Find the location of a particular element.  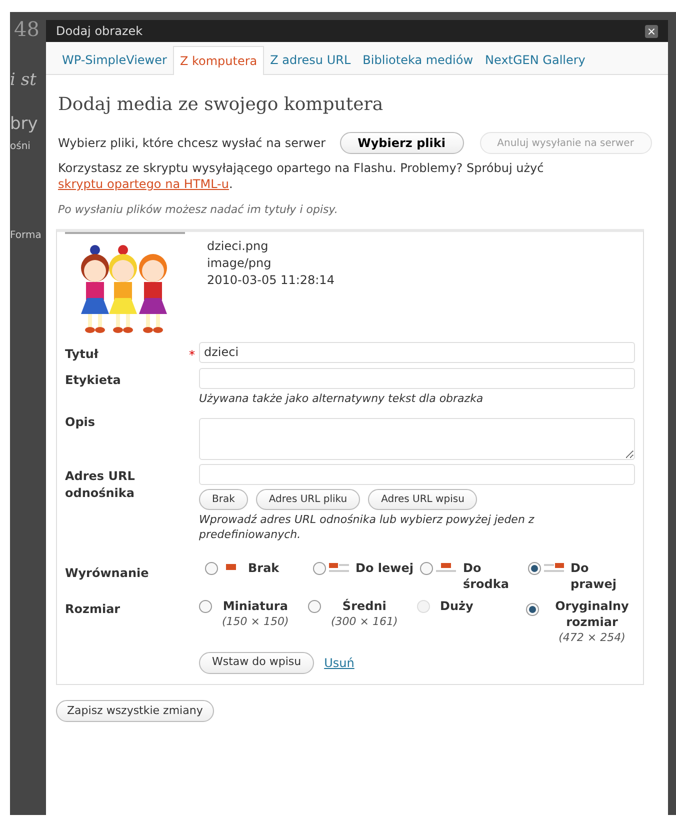

text-field: dzieci is located at coordinates (417, 352).